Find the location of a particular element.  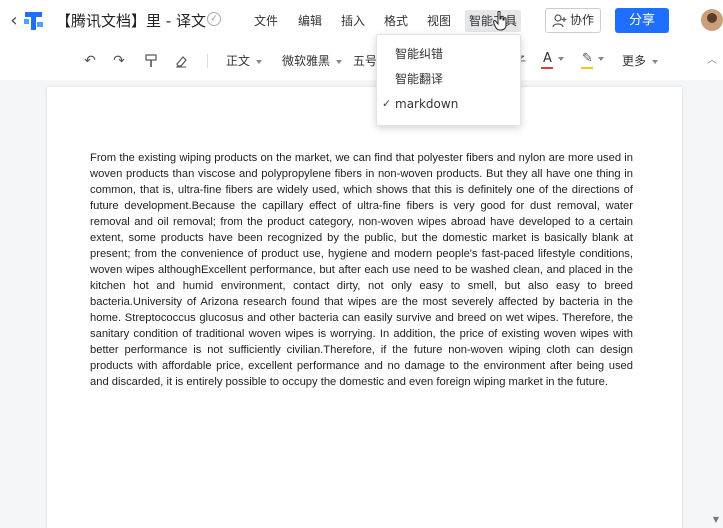

font-family-label: 微软雅黑 is located at coordinates (306, 61).